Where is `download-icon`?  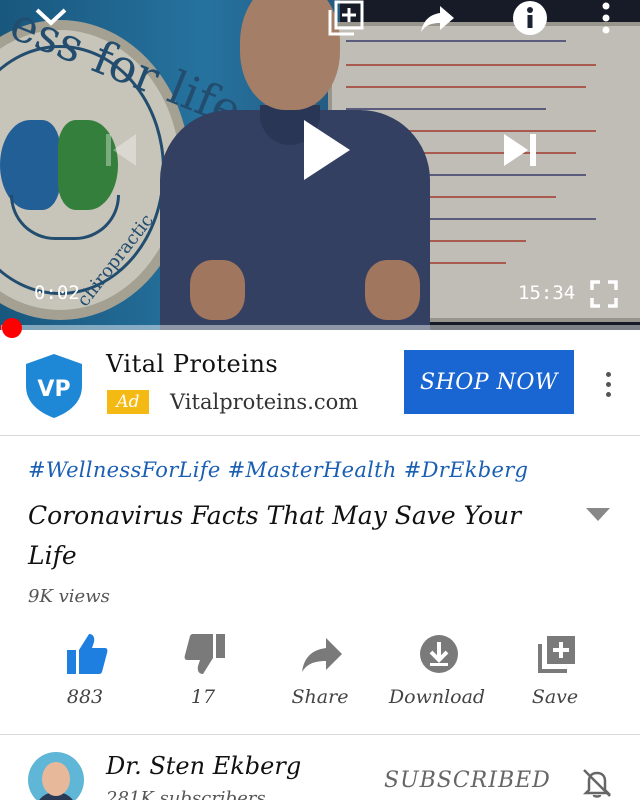 download-icon is located at coordinates (439, 654).